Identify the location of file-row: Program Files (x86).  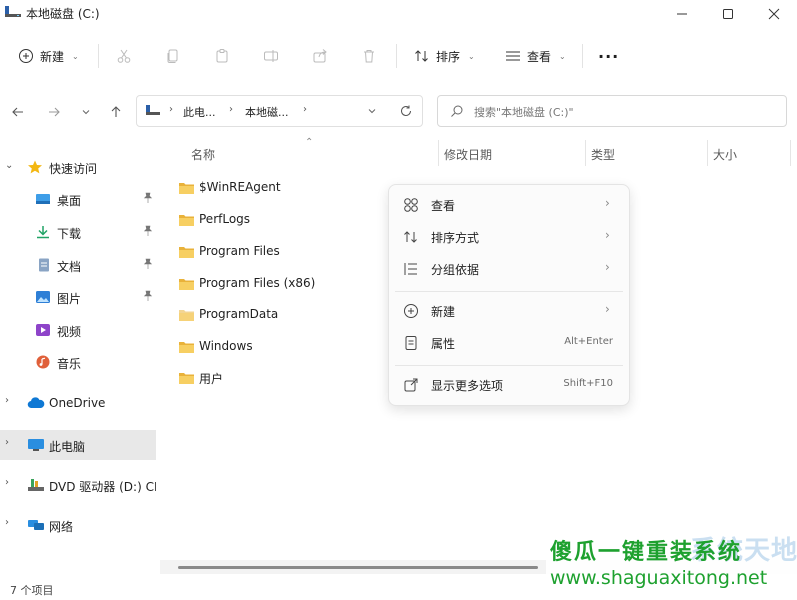
(291, 284).